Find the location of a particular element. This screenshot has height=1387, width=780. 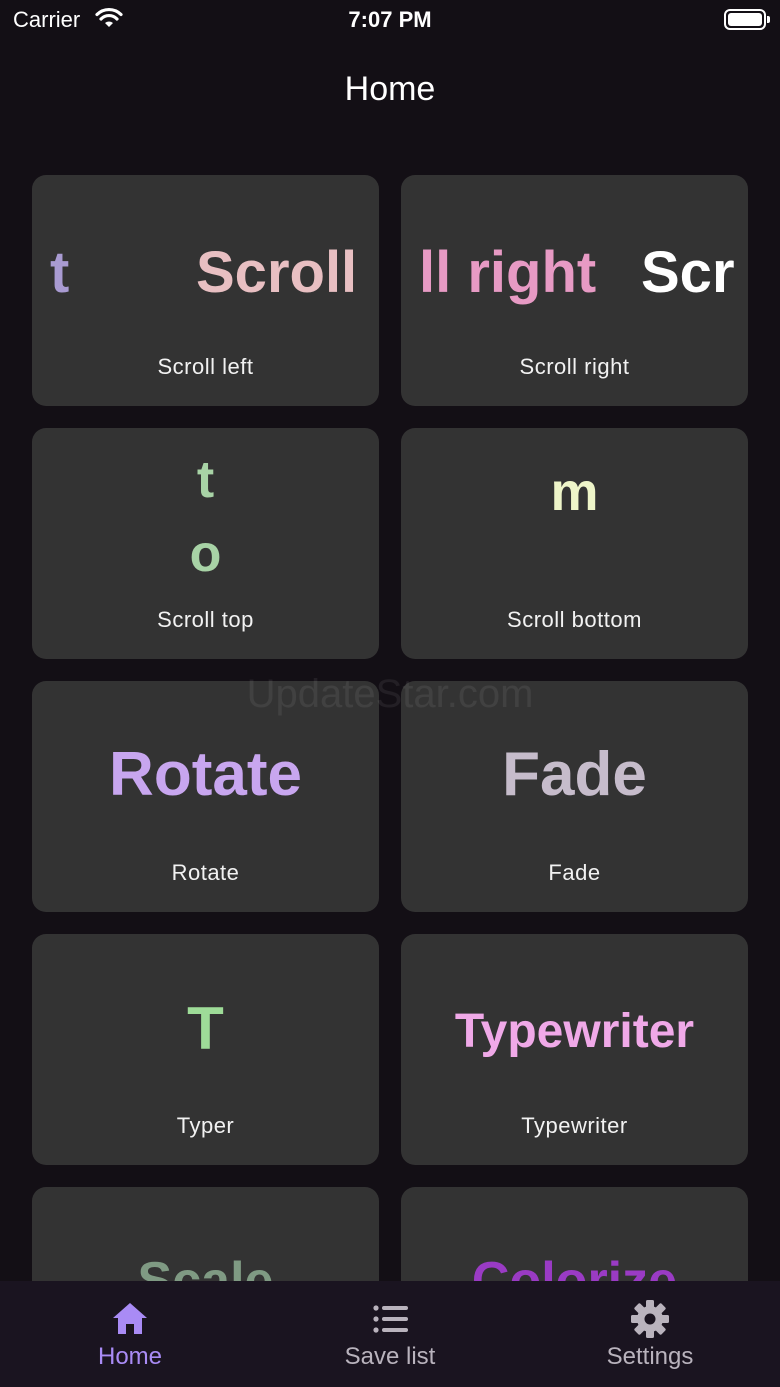

demo-text: Scr is located at coordinates (688, 272).